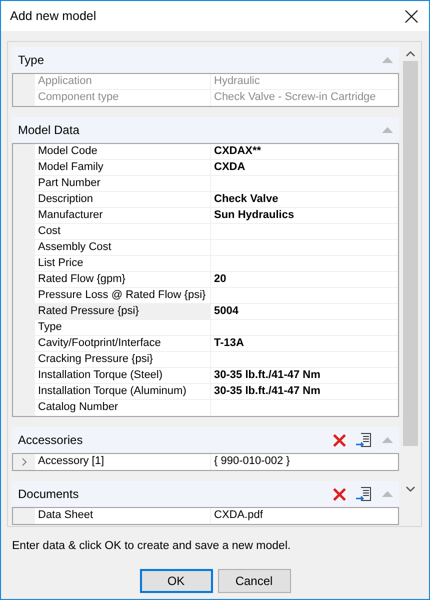 This screenshot has height=600, width=430. I want to click on section-title: Model Data, so click(49, 130).